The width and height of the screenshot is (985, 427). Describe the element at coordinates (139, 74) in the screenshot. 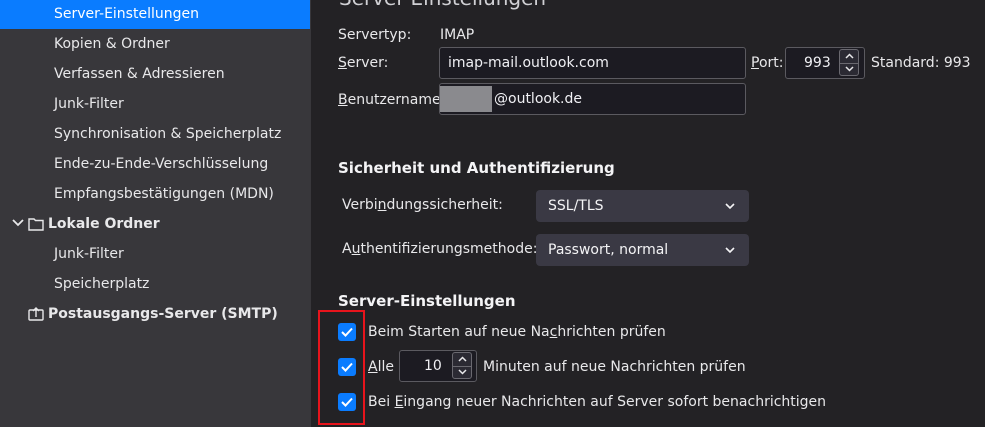

I see `sidebar-item-label: Verfassen & Adressieren` at that location.